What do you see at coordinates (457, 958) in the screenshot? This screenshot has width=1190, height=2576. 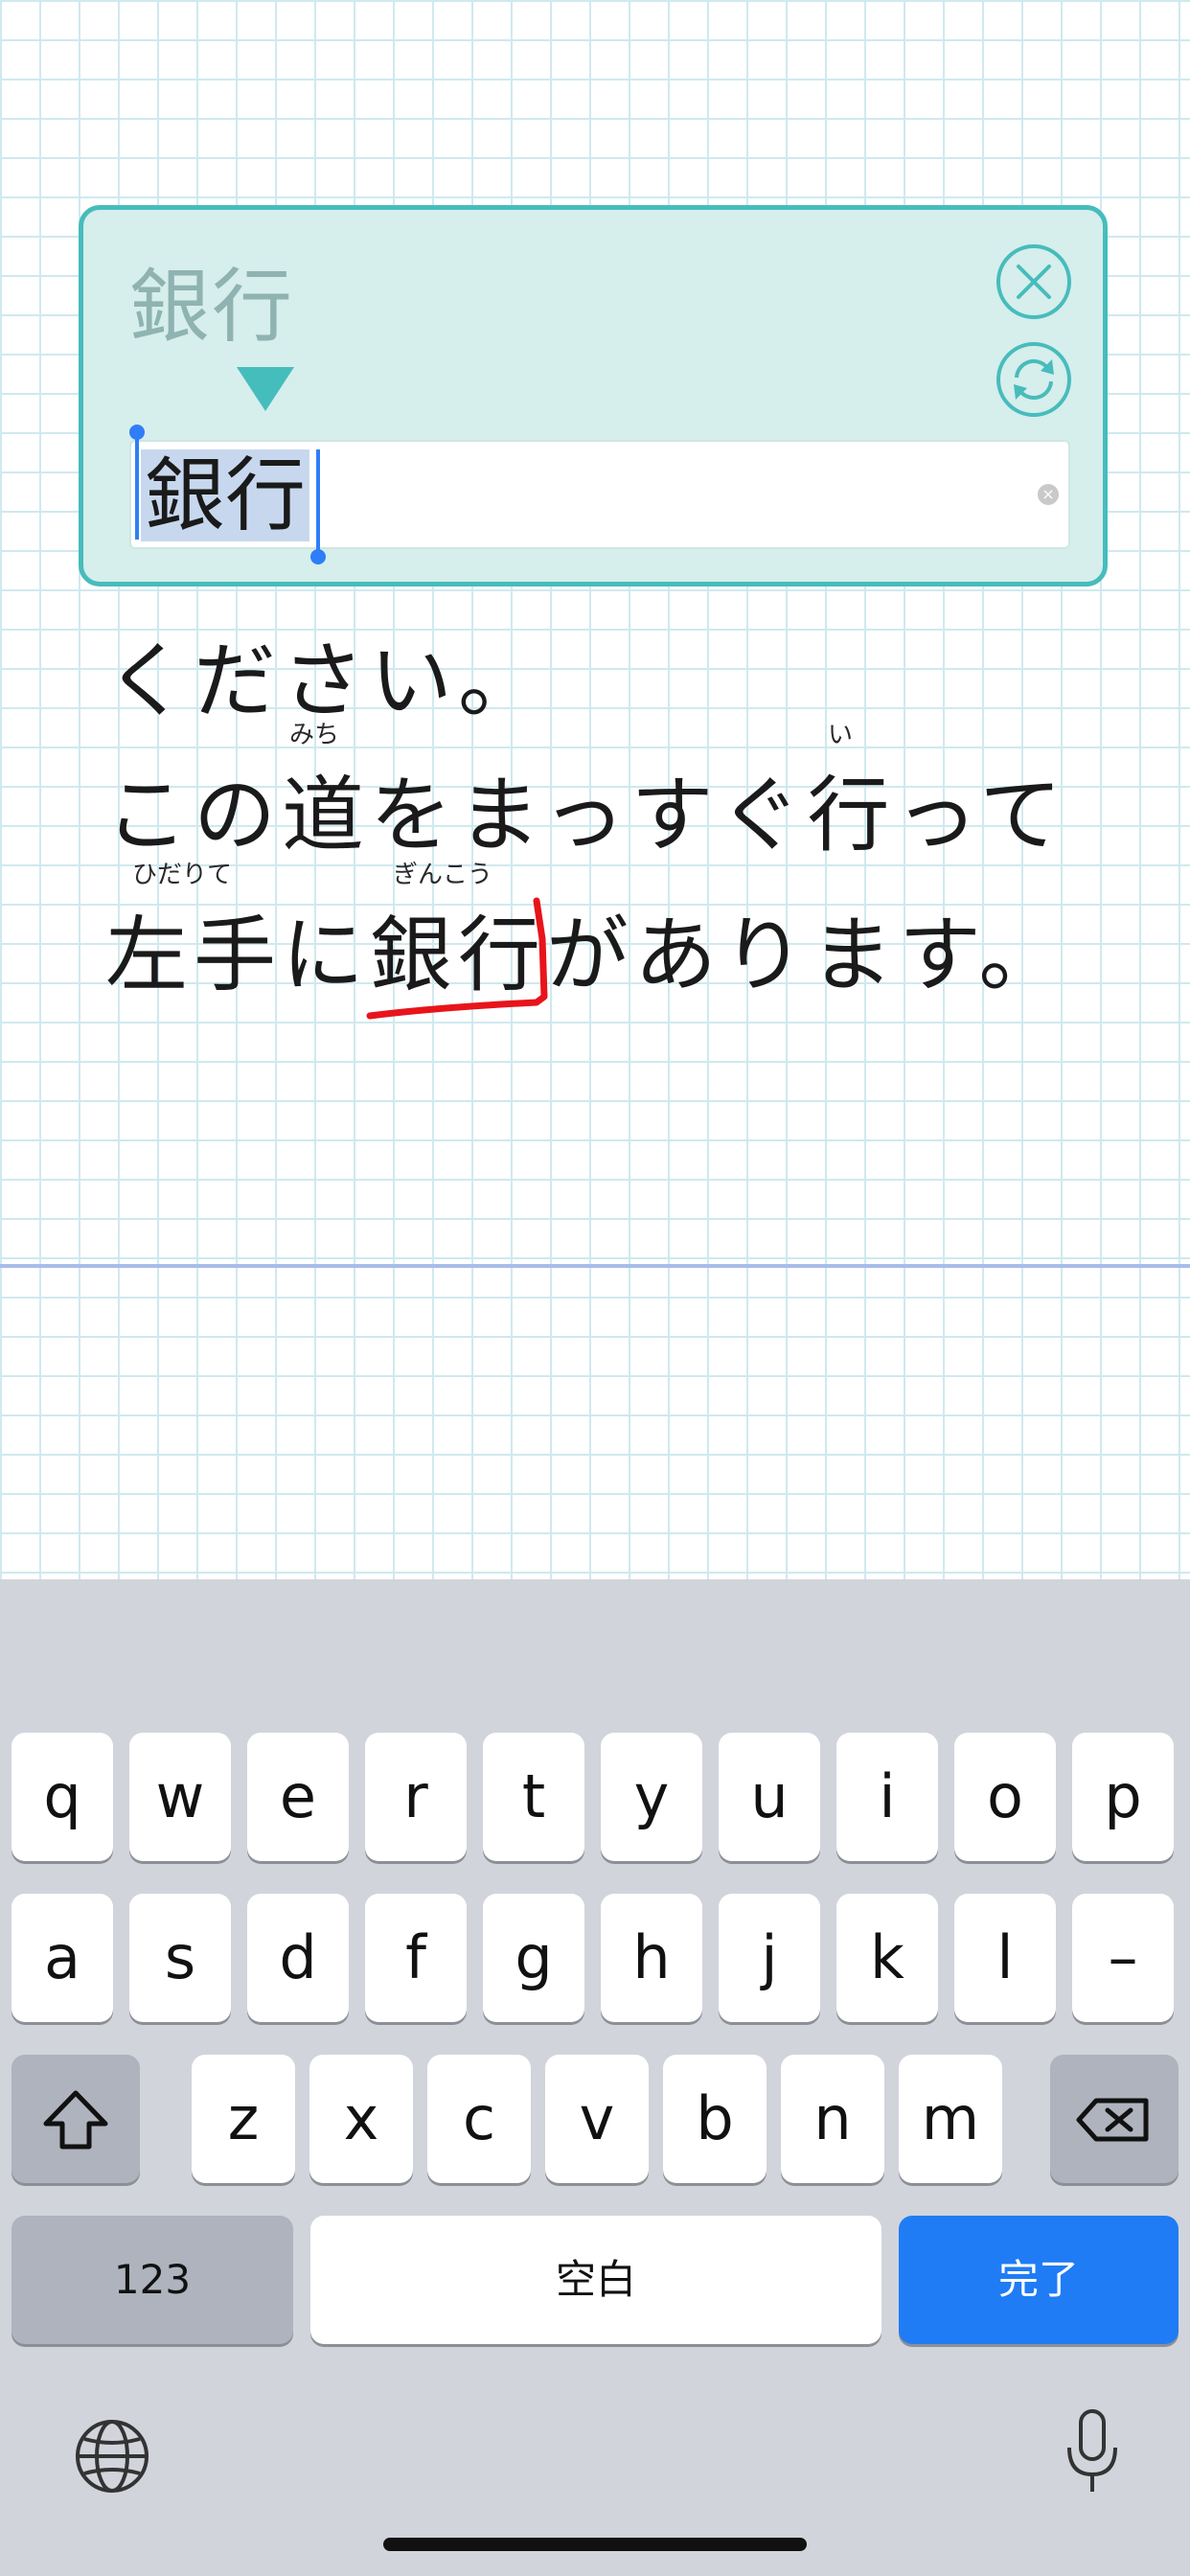 I see `handwritten-annotation` at bounding box center [457, 958].